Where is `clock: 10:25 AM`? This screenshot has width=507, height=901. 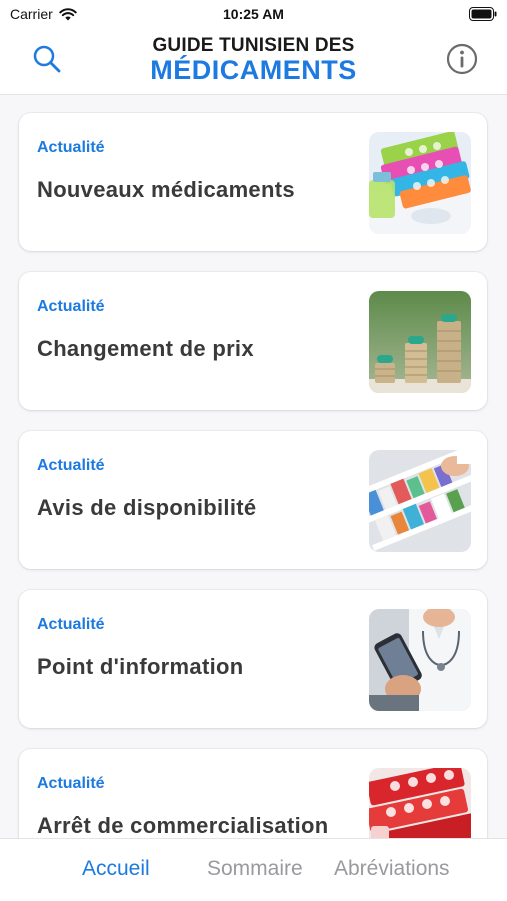 clock: 10:25 AM is located at coordinates (253, 14).